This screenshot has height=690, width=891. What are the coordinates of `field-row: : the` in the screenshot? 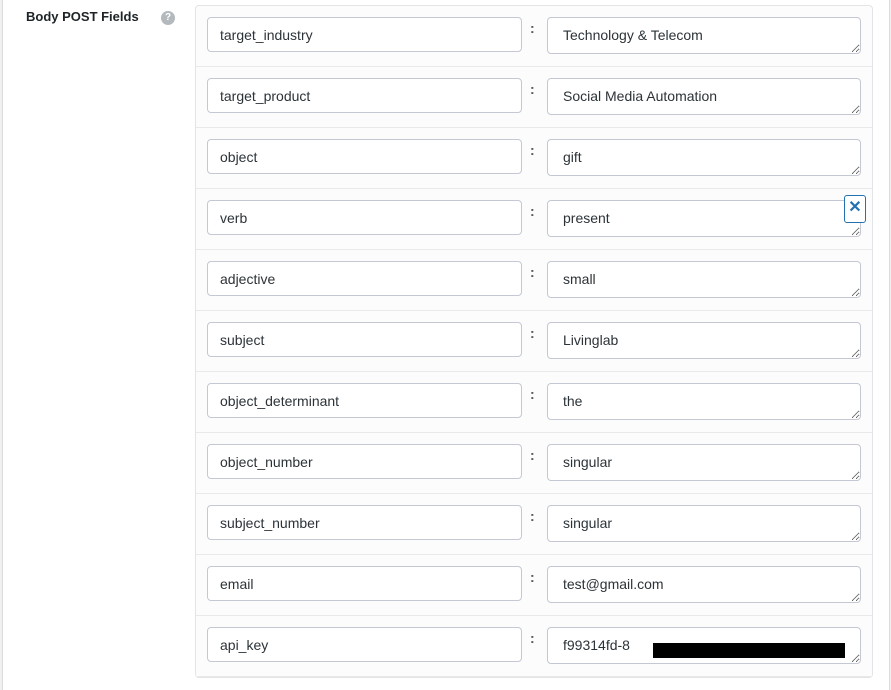 It's located at (534, 402).